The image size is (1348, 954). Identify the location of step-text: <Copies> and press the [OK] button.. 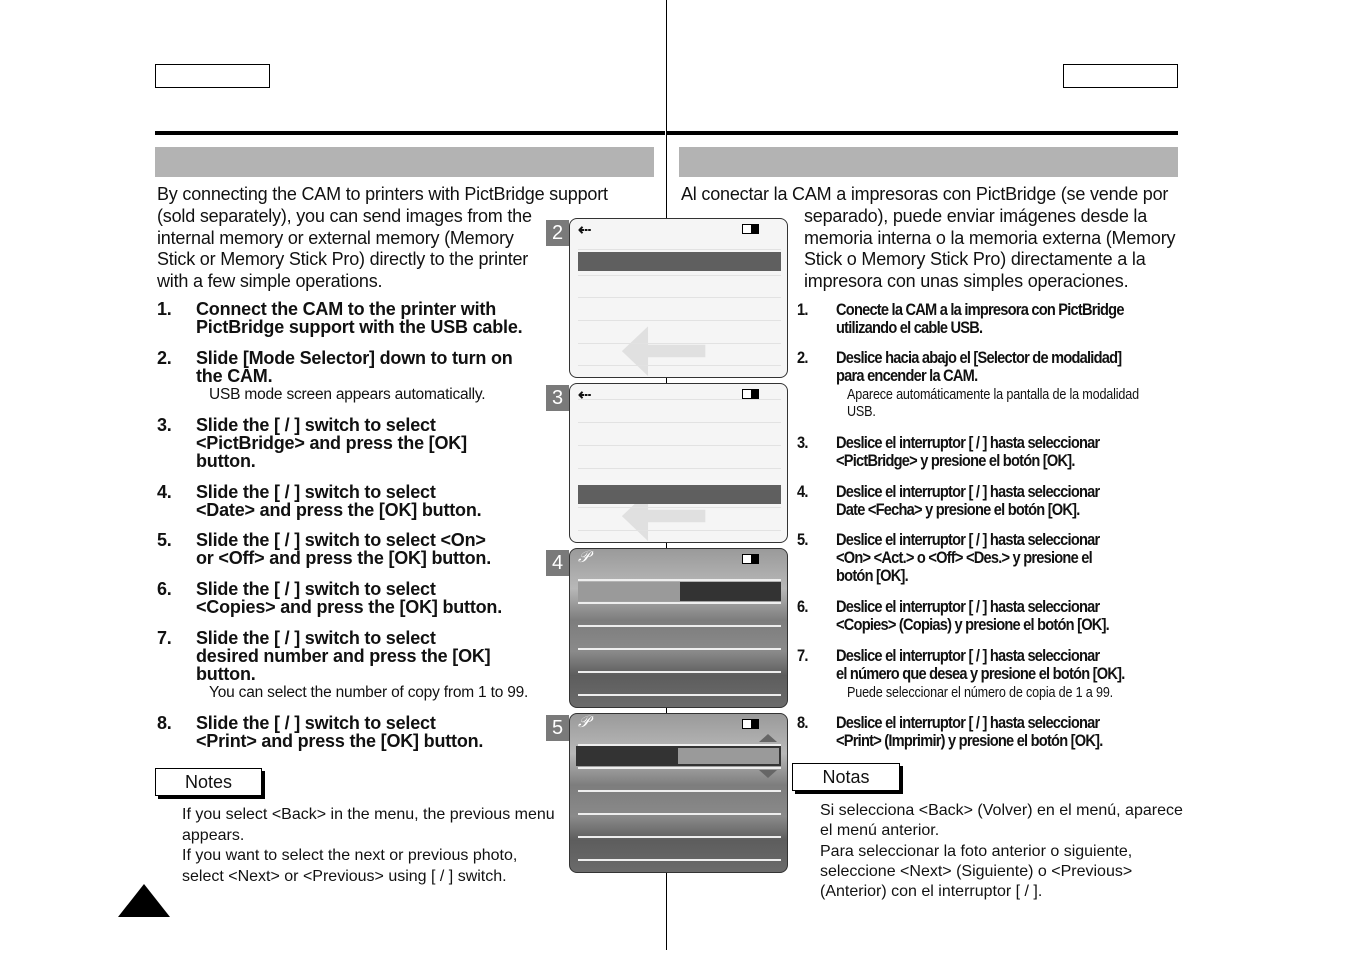
(349, 607).